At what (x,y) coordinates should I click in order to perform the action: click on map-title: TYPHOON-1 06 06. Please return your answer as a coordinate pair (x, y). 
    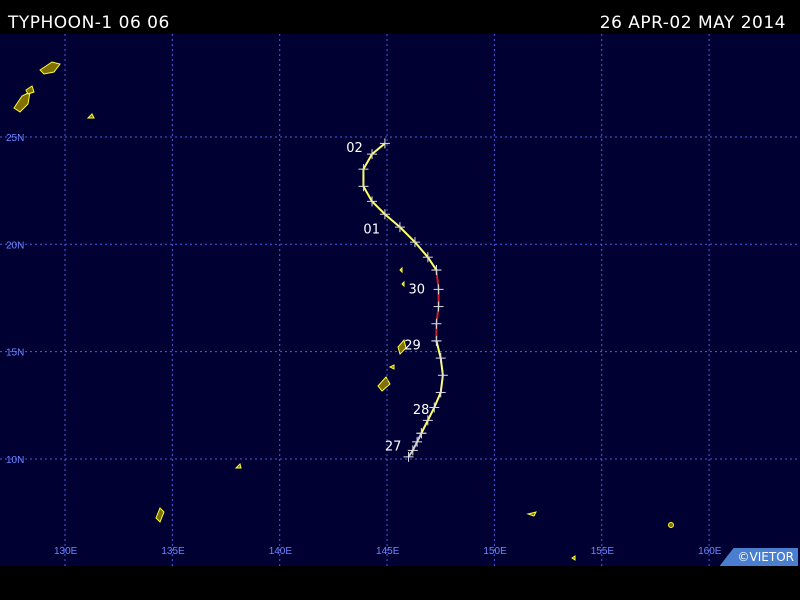
    Looking at the image, I should click on (89, 23).